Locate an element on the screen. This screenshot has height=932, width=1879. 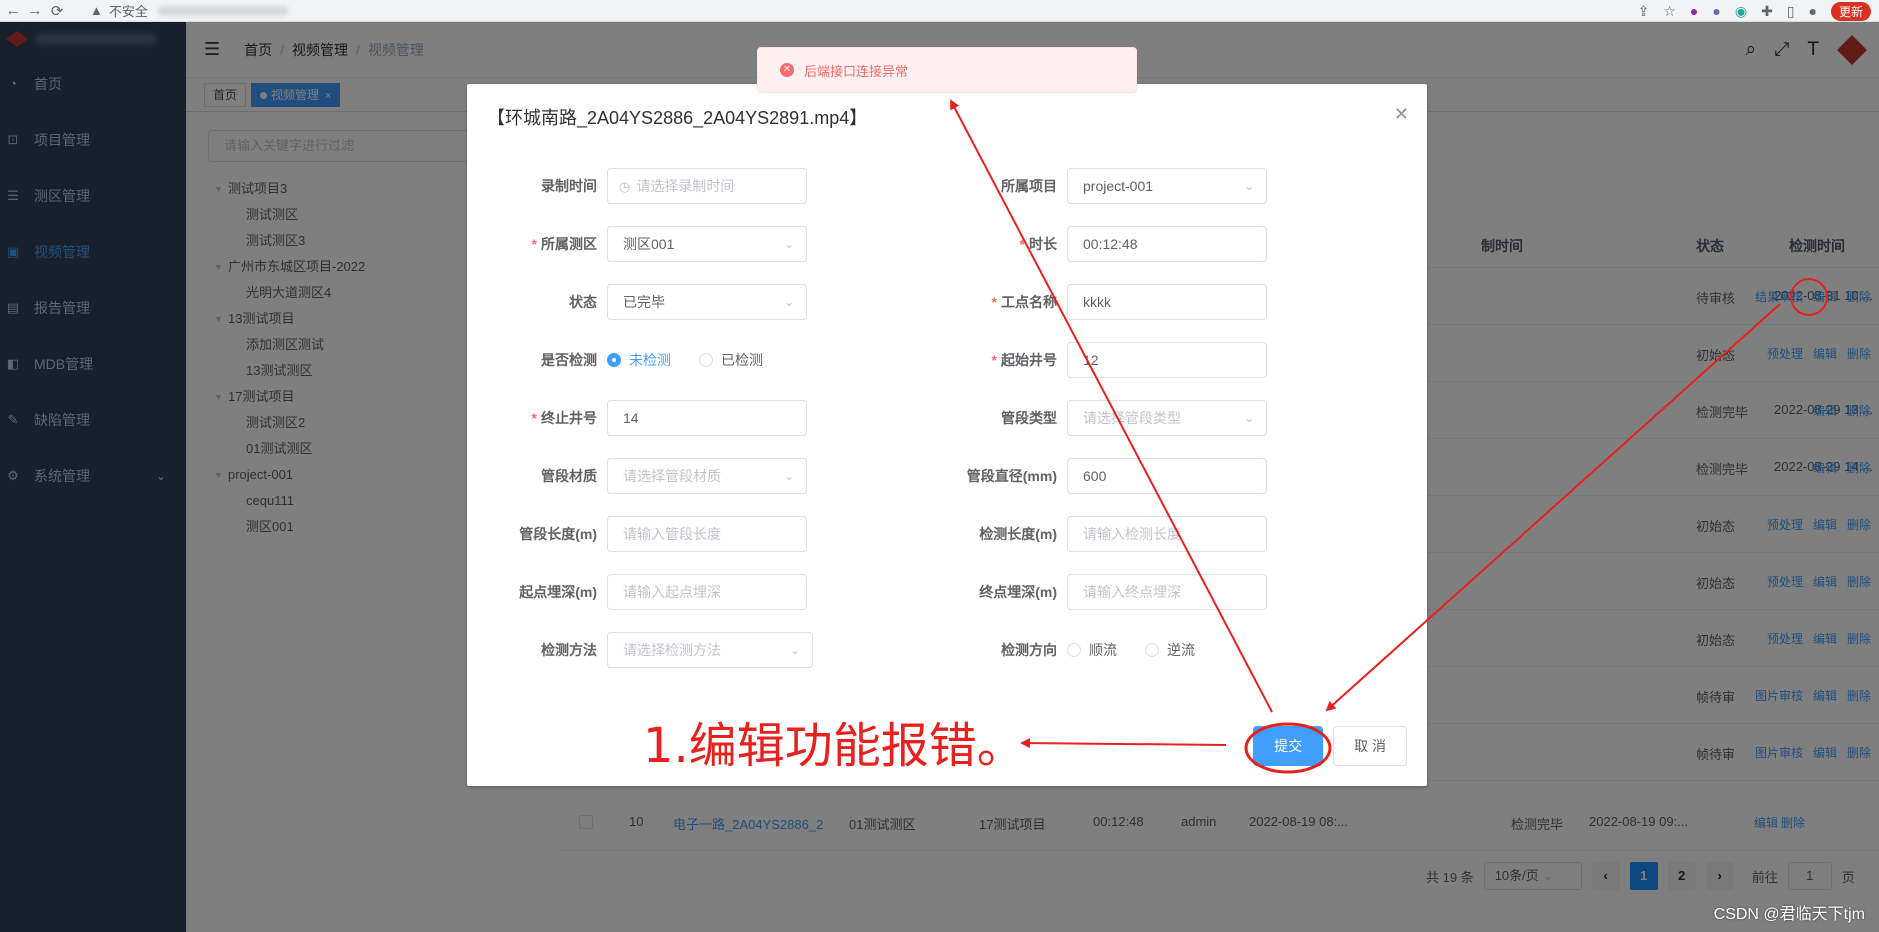
field-label: 检测方向 is located at coordinates (1029, 650).